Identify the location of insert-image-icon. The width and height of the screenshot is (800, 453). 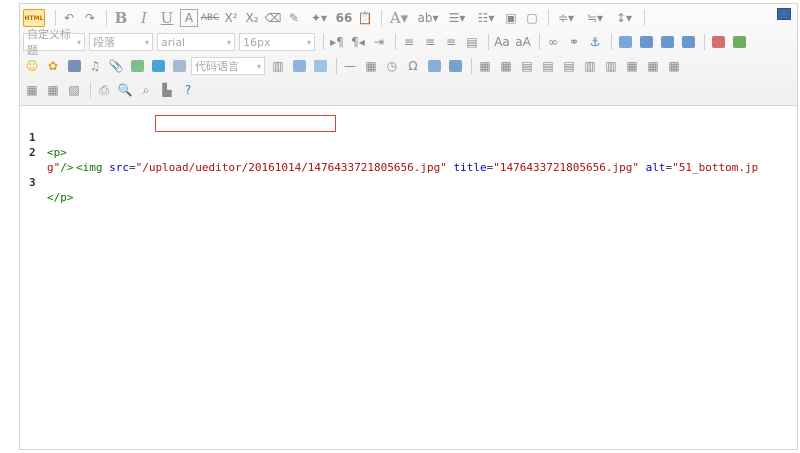
(739, 42).